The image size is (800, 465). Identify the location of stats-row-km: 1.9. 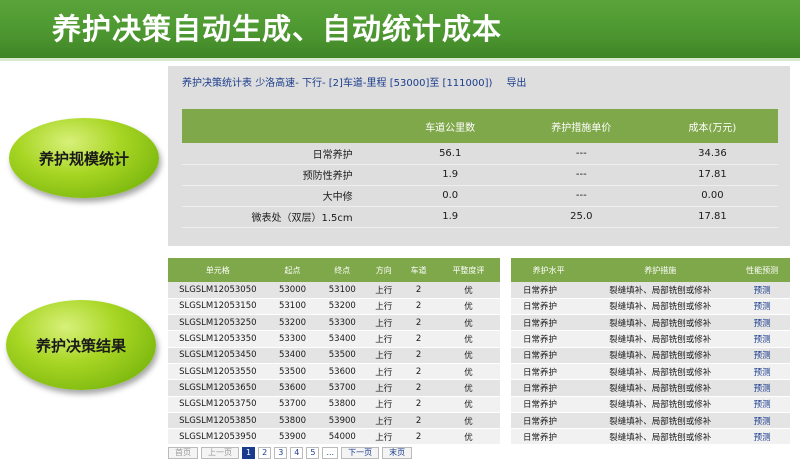
(450, 217).